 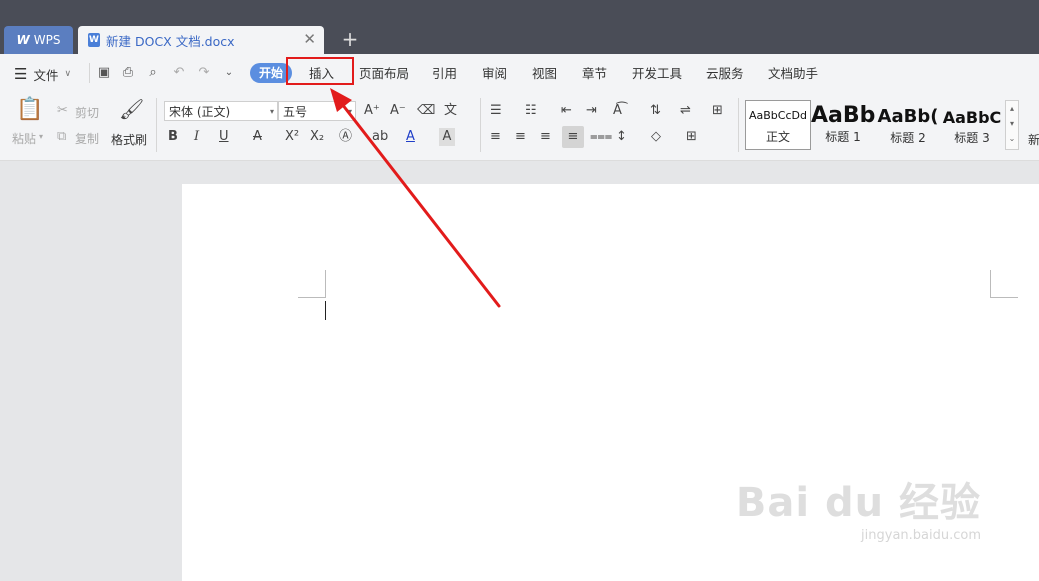 I want to click on font-name-select: 宋体 (正文) ▾, so click(x=221, y=111).